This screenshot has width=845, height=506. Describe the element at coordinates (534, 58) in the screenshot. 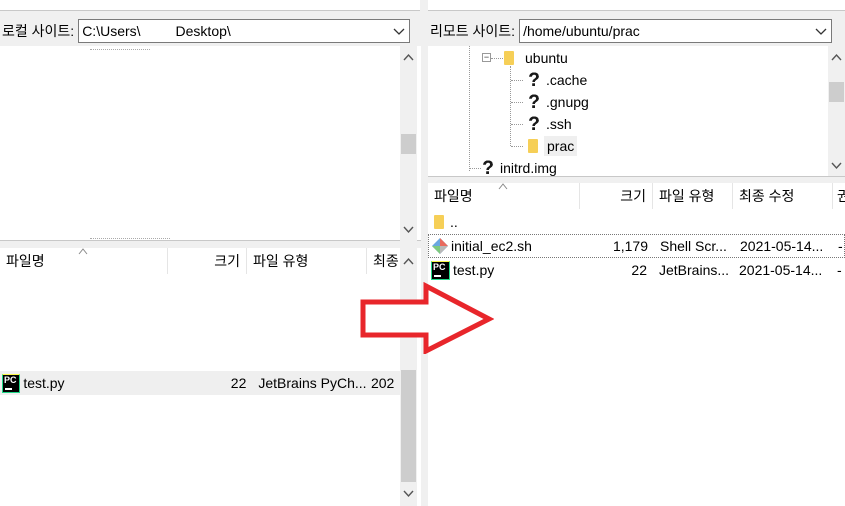

I see `tree-item-ubuntu: ubuntu` at that location.